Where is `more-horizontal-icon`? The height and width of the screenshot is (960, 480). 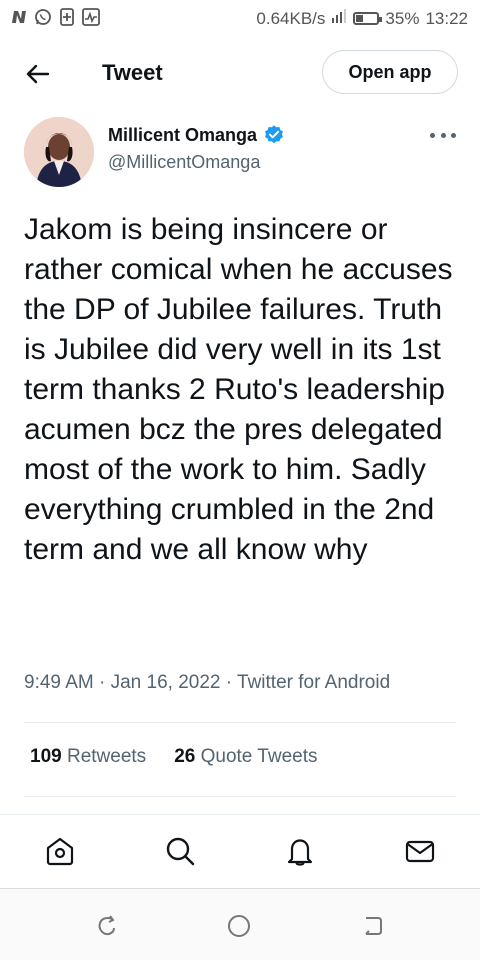 more-horizontal-icon is located at coordinates (443, 135).